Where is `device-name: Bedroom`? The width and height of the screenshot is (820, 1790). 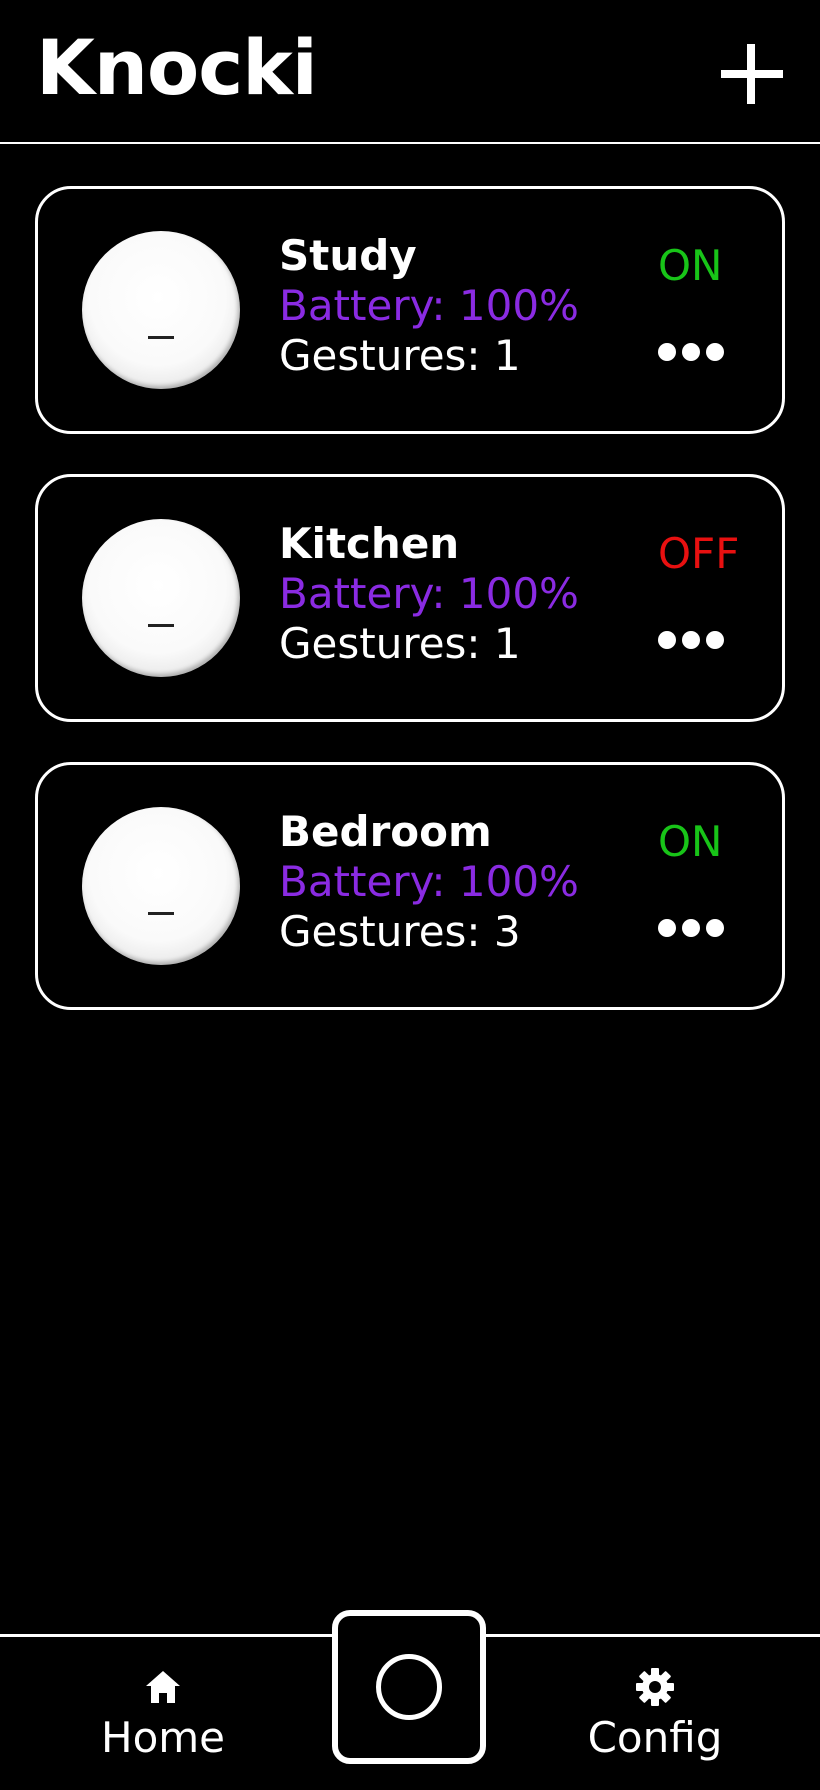
device-name: Bedroom is located at coordinates (385, 831).